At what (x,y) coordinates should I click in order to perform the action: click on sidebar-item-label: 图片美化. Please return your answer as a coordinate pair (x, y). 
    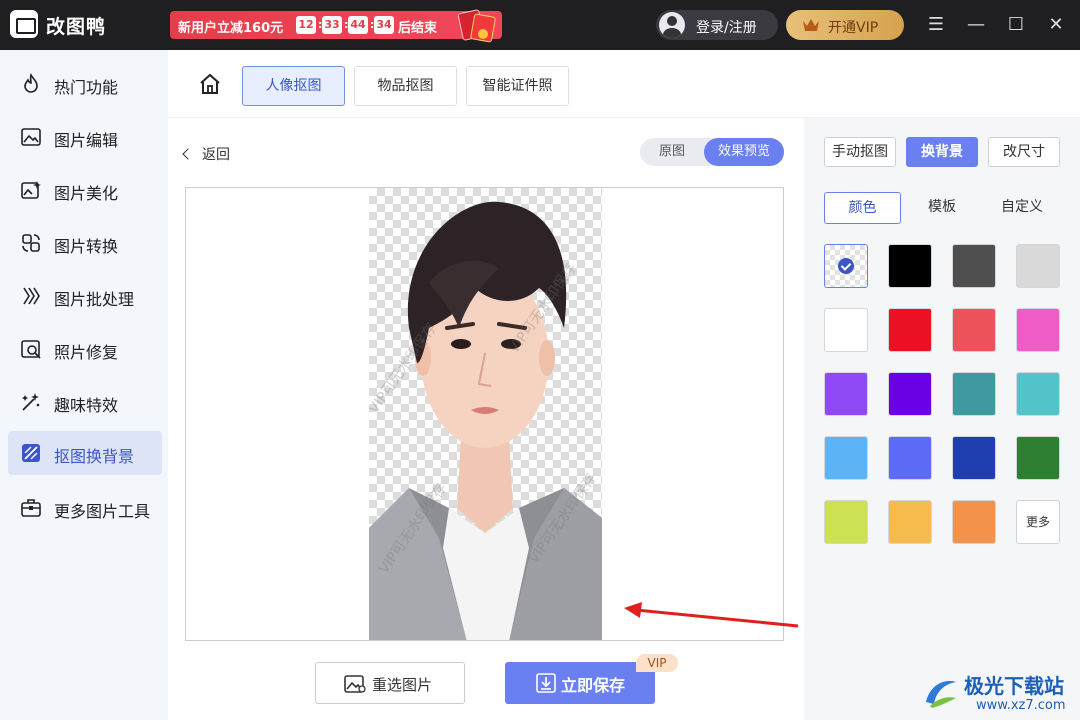
    Looking at the image, I should click on (86, 193).